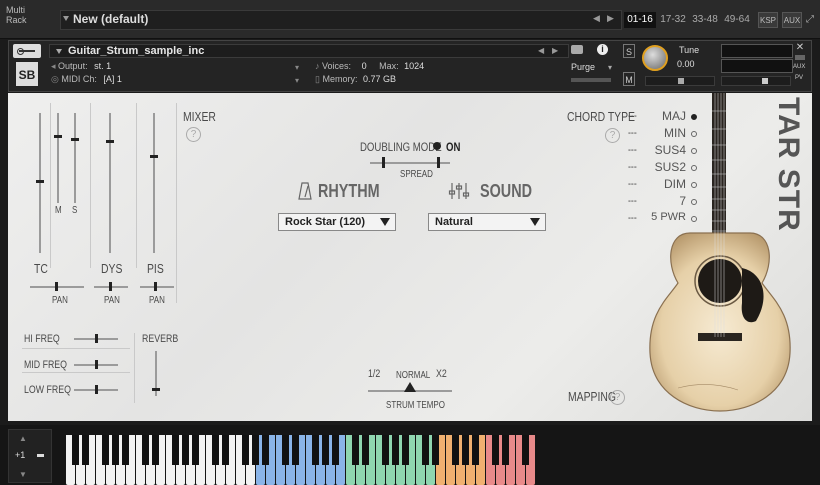 The height and width of the screenshot is (485, 820). Describe the element at coordinates (441, 374) in the screenshot. I see `tempo-x2-label: X2` at that location.